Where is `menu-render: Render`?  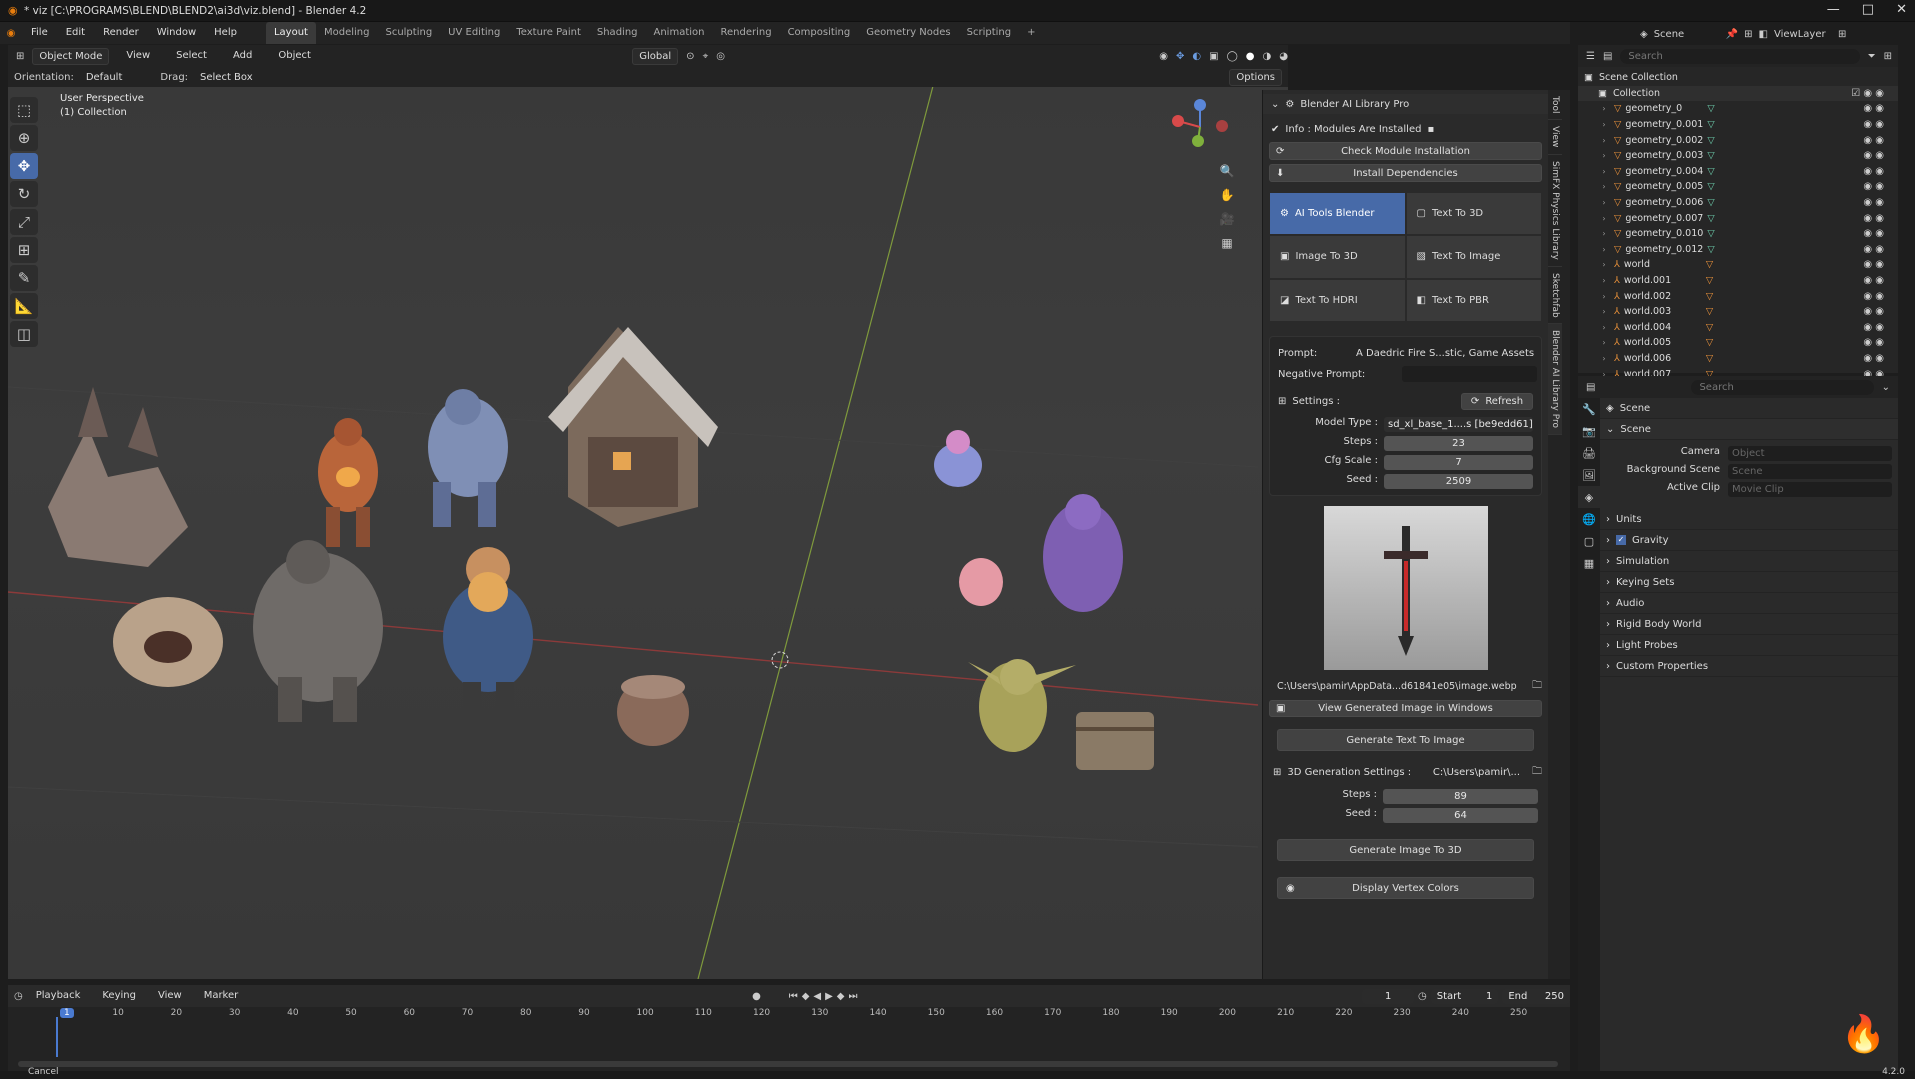 menu-render: Render is located at coordinates (121, 33).